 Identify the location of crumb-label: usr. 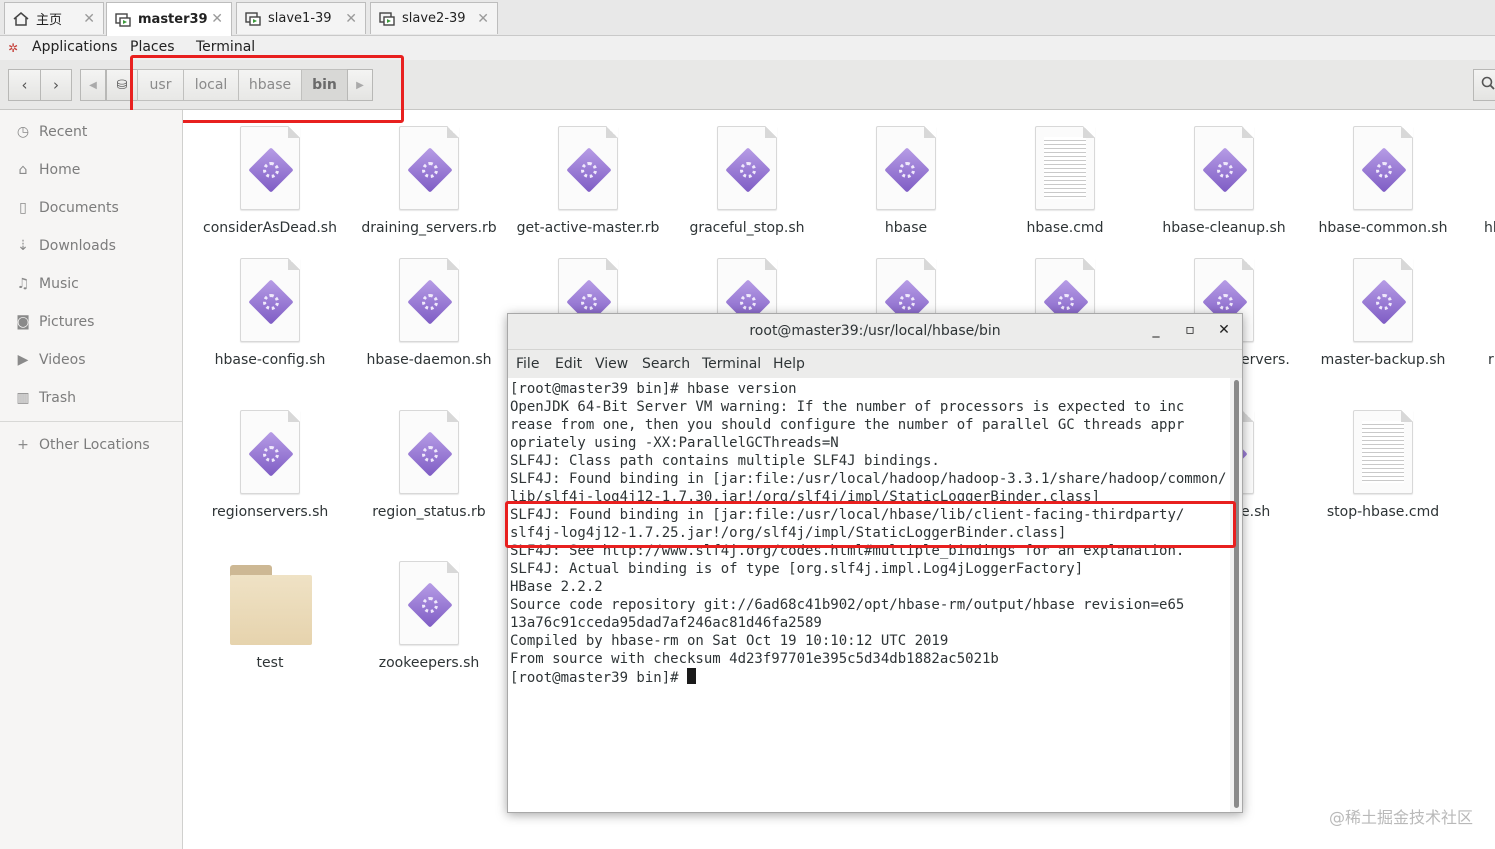
(160, 85).